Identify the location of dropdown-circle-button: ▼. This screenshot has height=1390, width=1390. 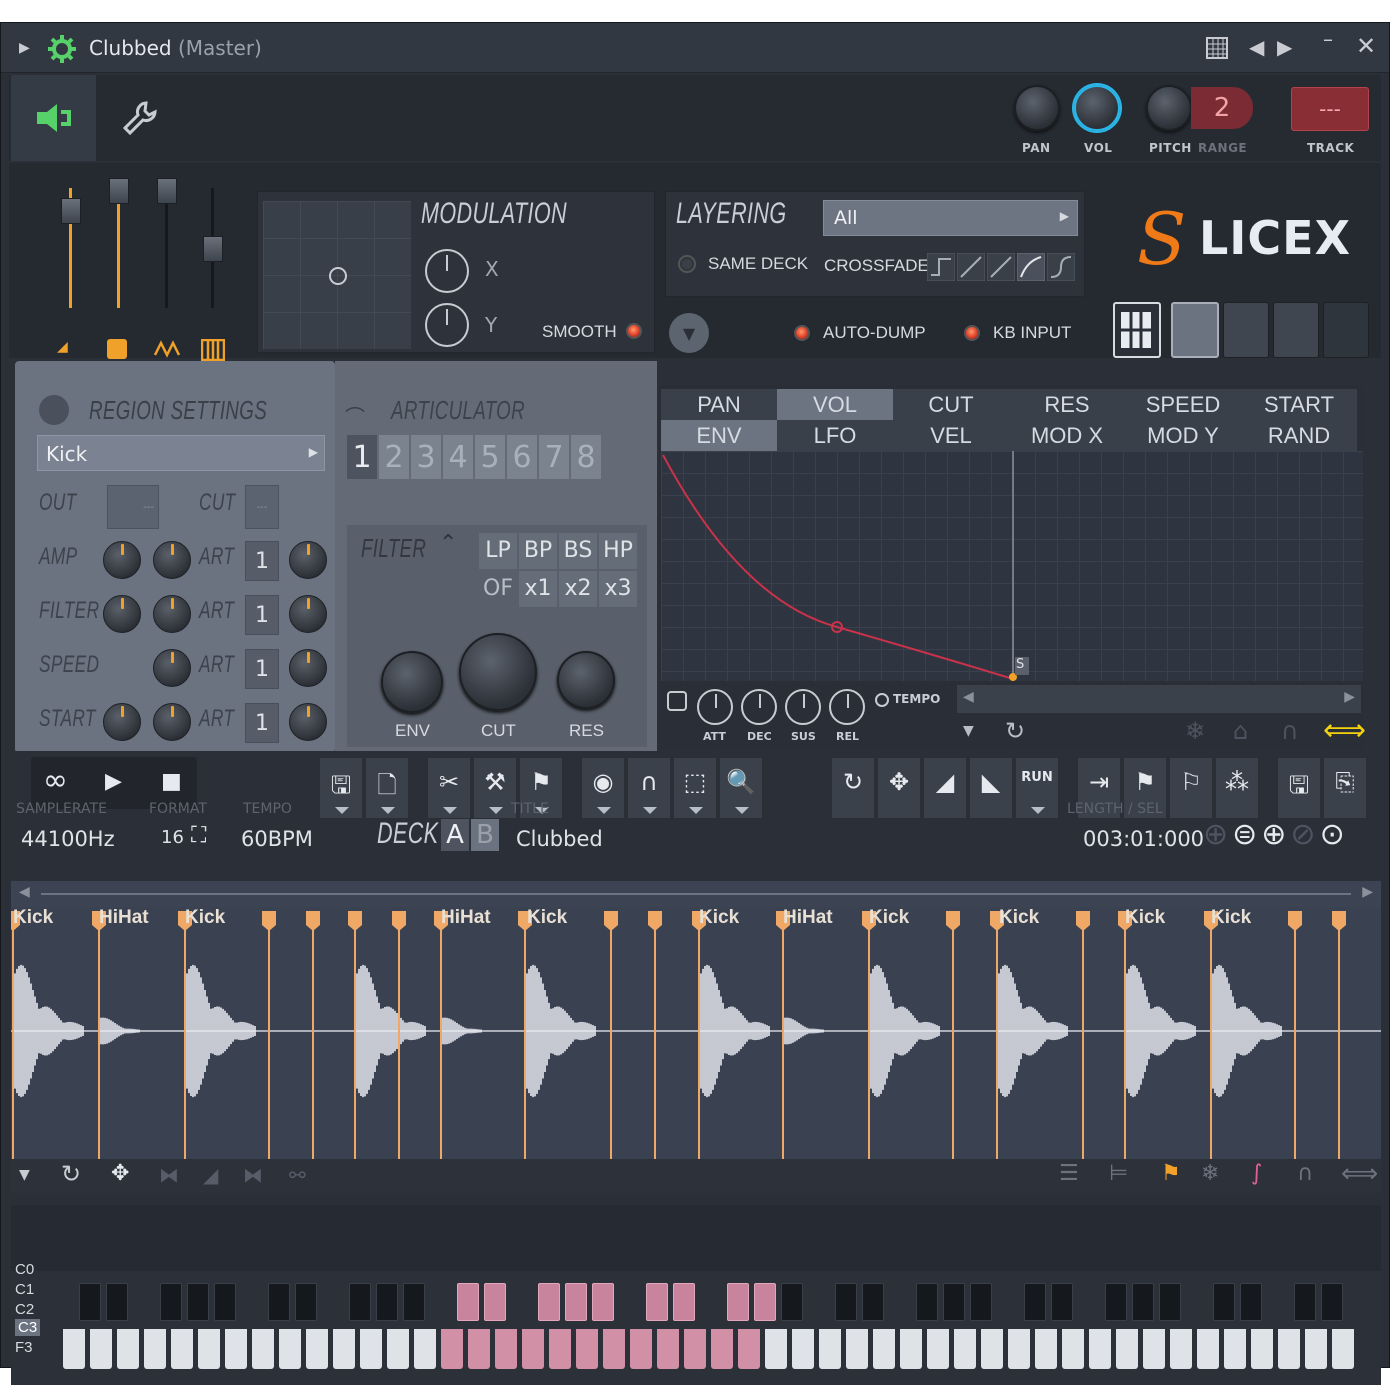
(689, 333).